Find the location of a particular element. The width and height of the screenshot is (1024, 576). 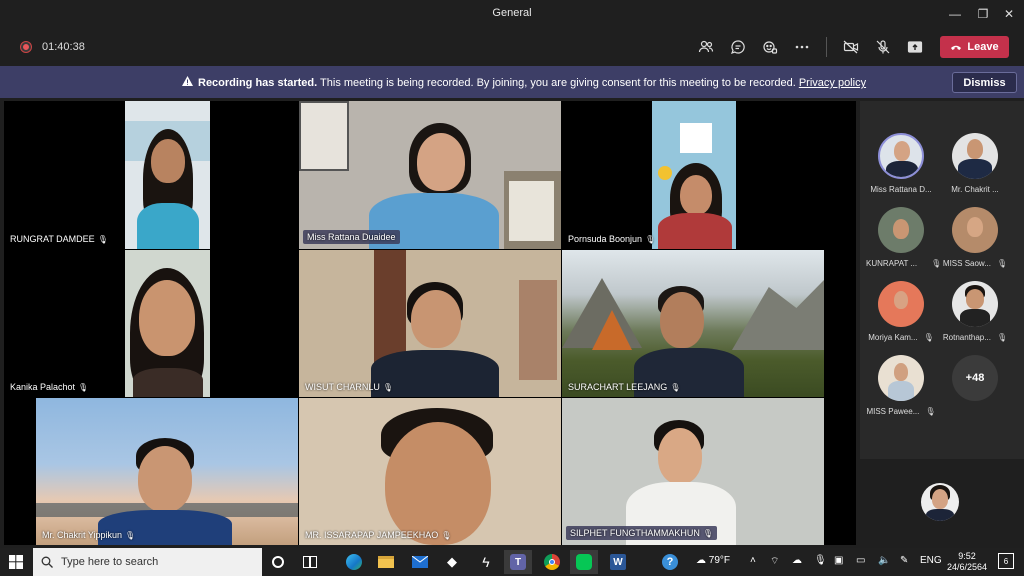

notification-center-icon: 6 is located at coordinates (1006, 561).